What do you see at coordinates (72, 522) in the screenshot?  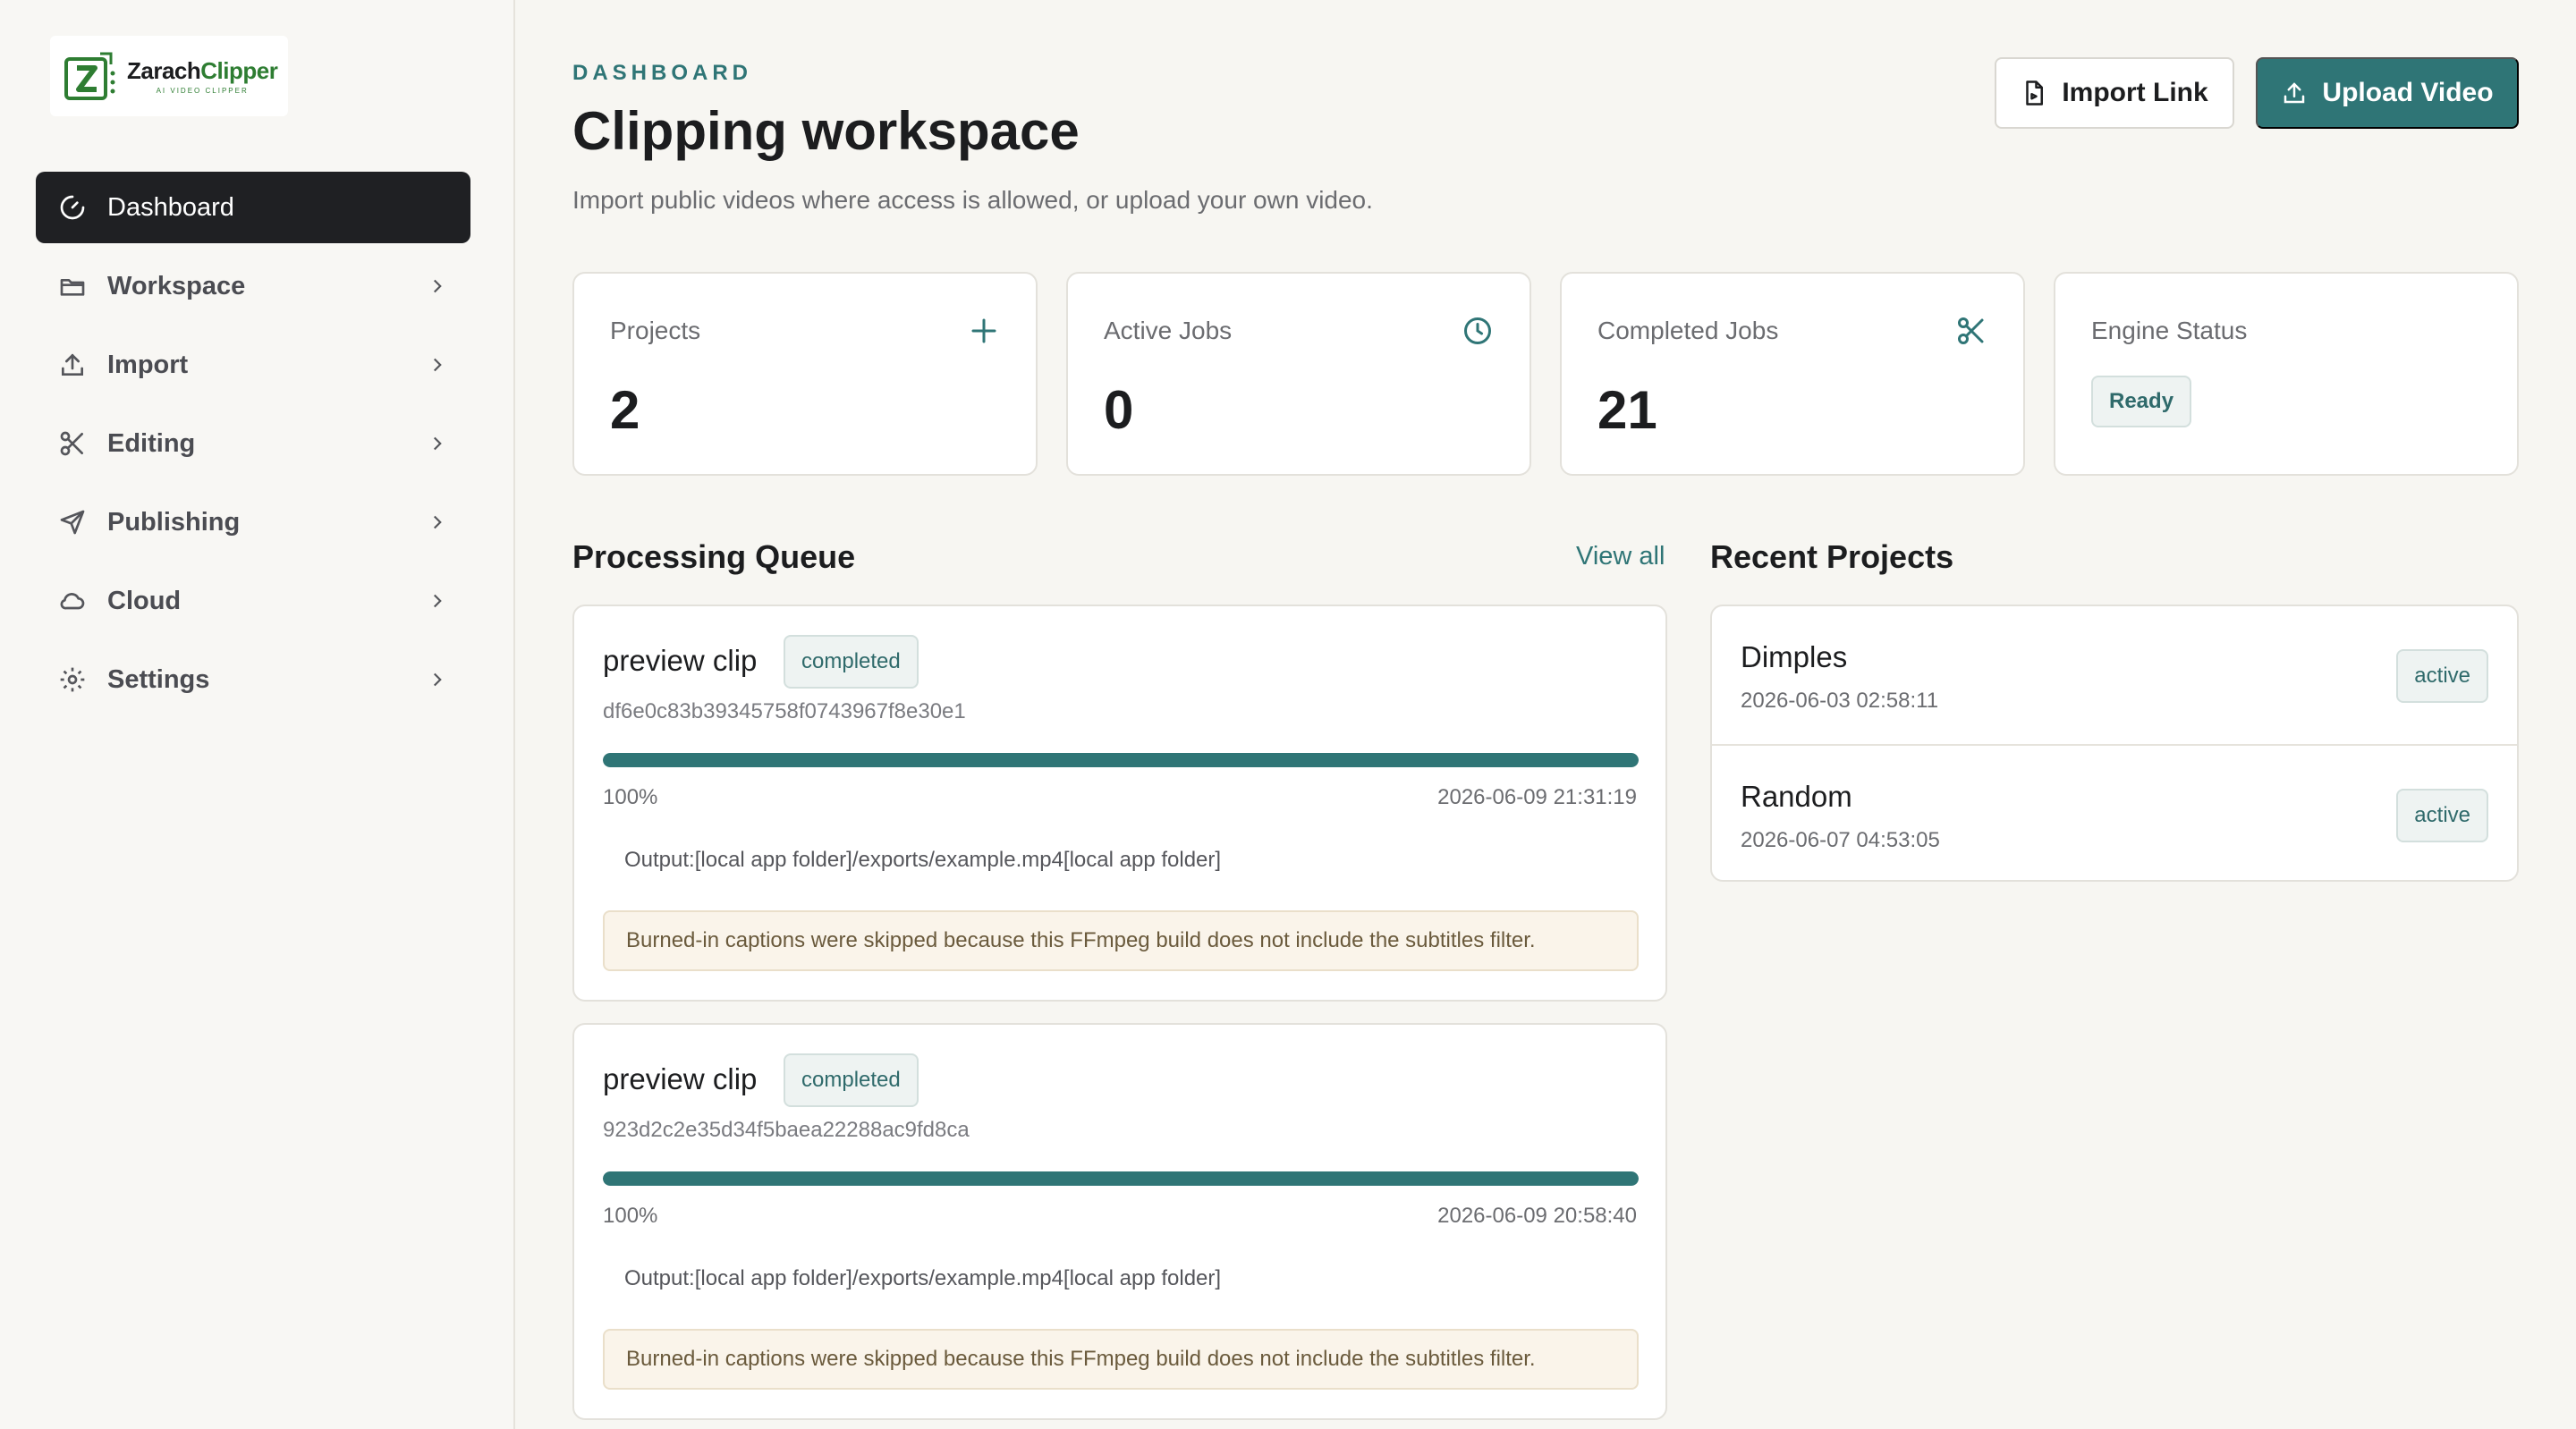 I see `send-icon` at bounding box center [72, 522].